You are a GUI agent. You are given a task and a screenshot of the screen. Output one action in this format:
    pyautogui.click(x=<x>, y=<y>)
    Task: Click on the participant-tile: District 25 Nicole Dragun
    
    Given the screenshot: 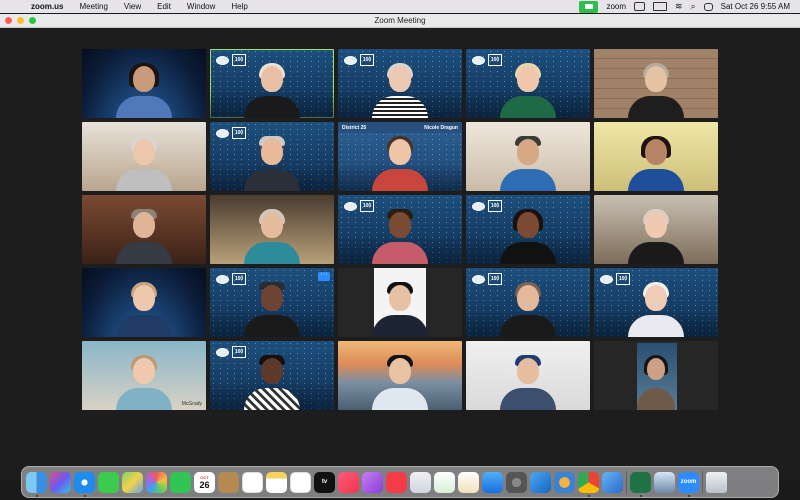 What is the action you would take?
    pyautogui.click(x=400, y=156)
    